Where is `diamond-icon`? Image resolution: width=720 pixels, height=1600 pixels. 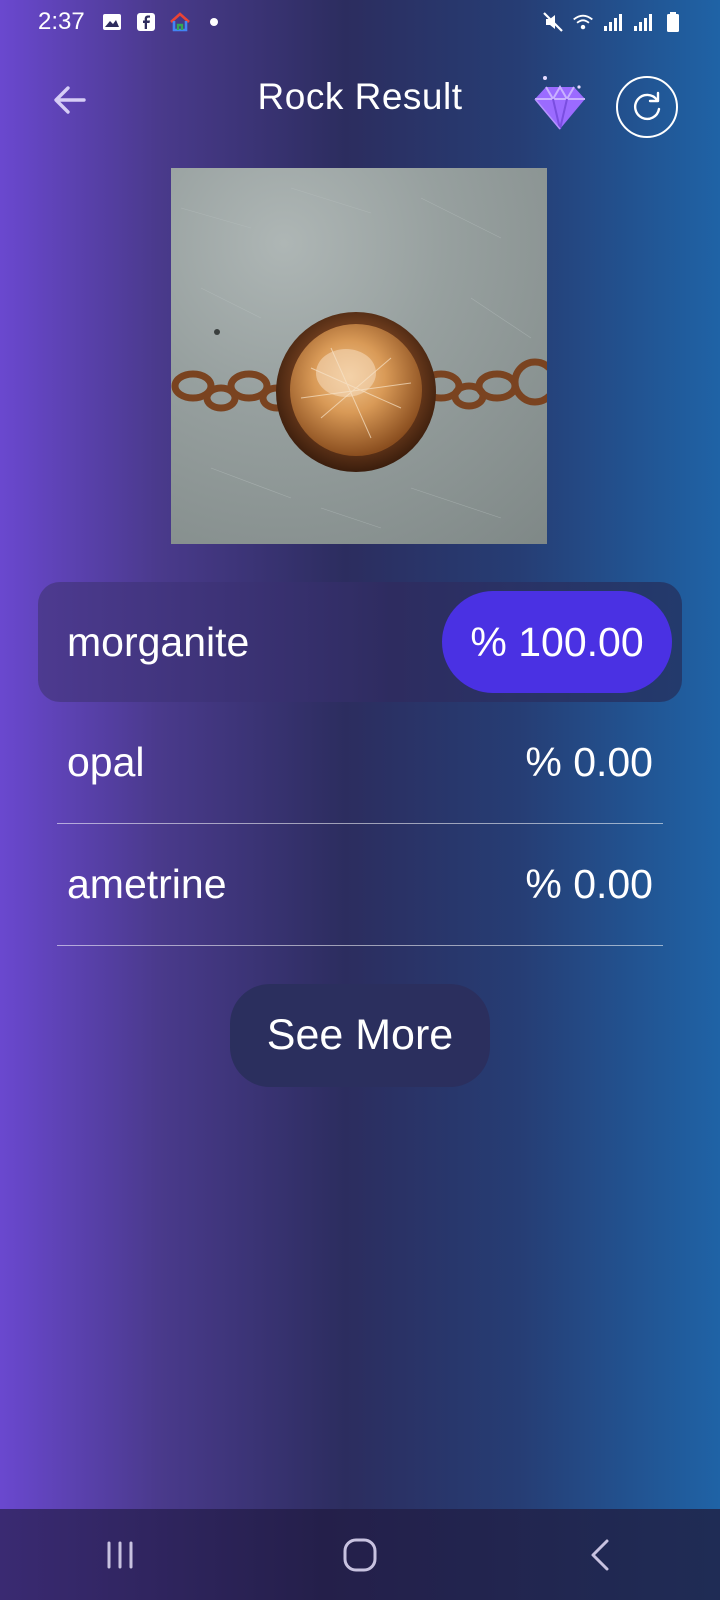
diamond-icon is located at coordinates (559, 103).